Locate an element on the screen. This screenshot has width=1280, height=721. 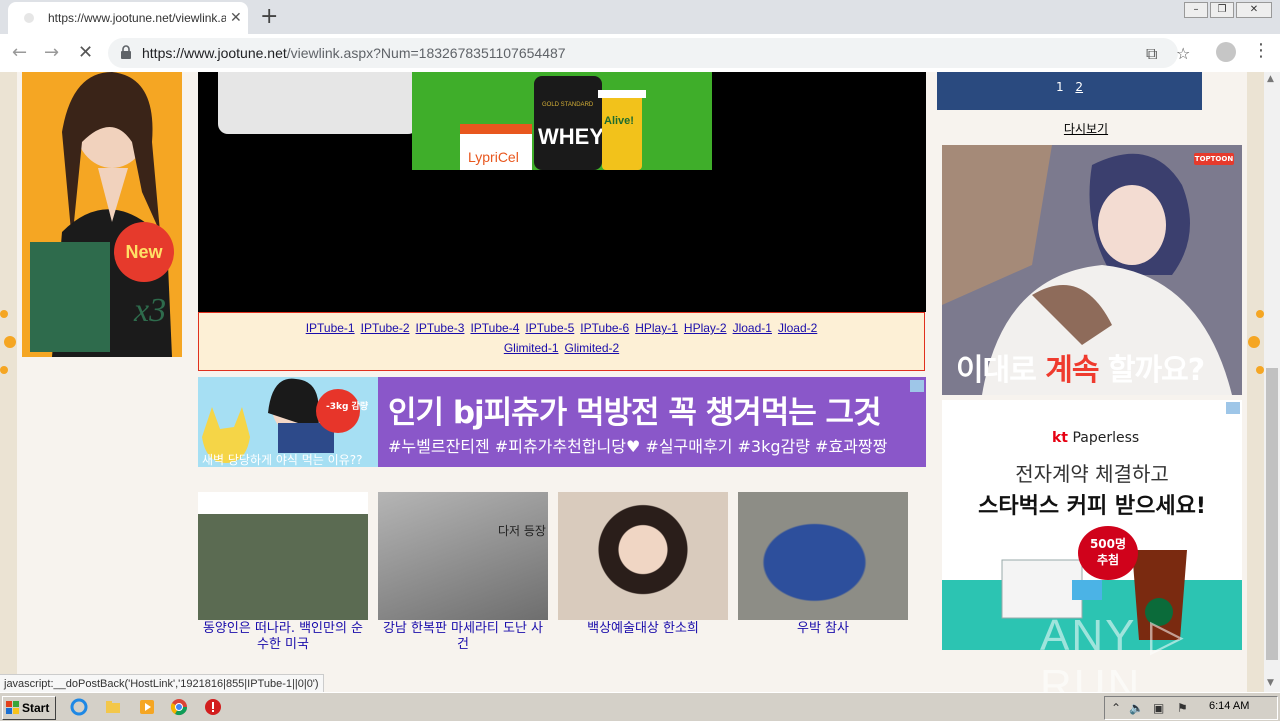
kt-headline-1: 전자계약 체결하고 is located at coordinates (1092, 474).